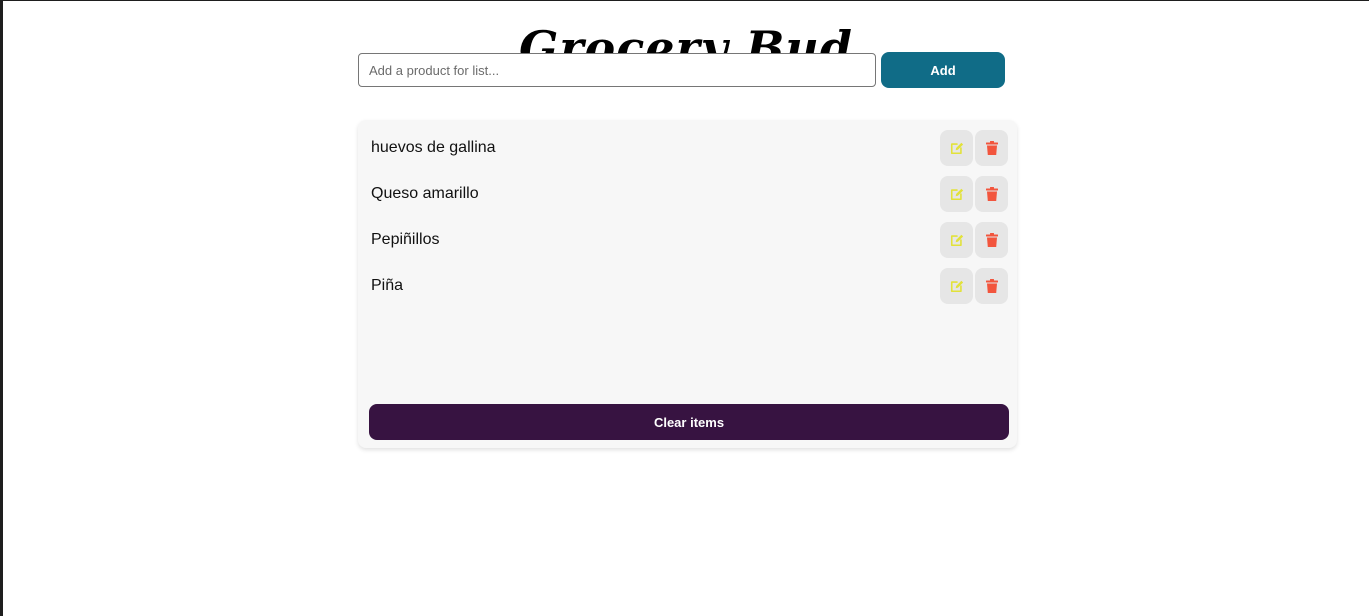 This screenshot has height=616, width=1369. What do you see at coordinates (433, 147) in the screenshot?
I see `item-label: huevos de gallina` at bounding box center [433, 147].